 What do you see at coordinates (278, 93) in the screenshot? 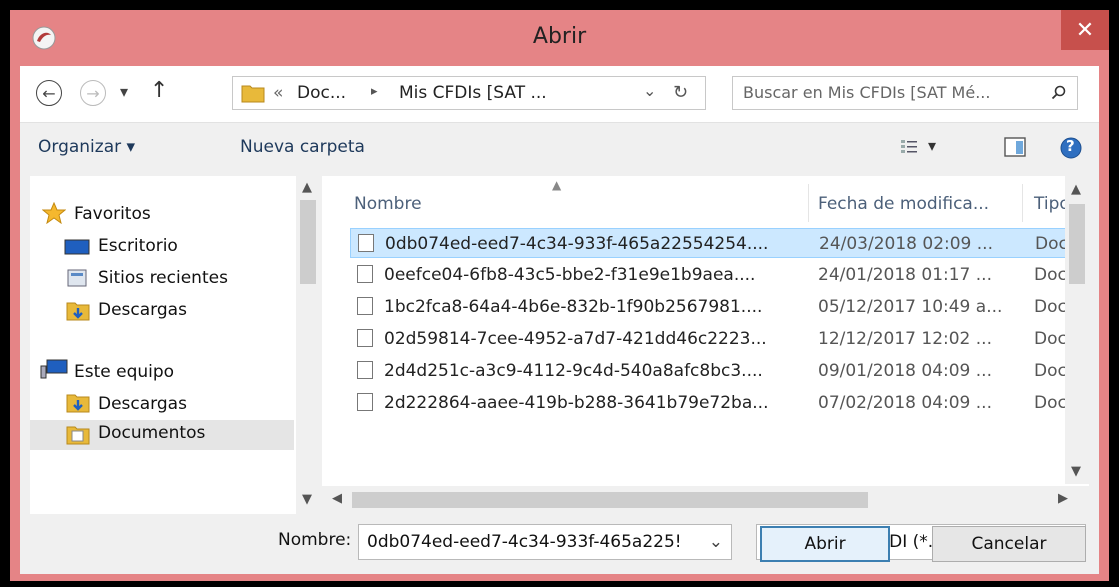
I see `address-overflow: «` at bounding box center [278, 93].